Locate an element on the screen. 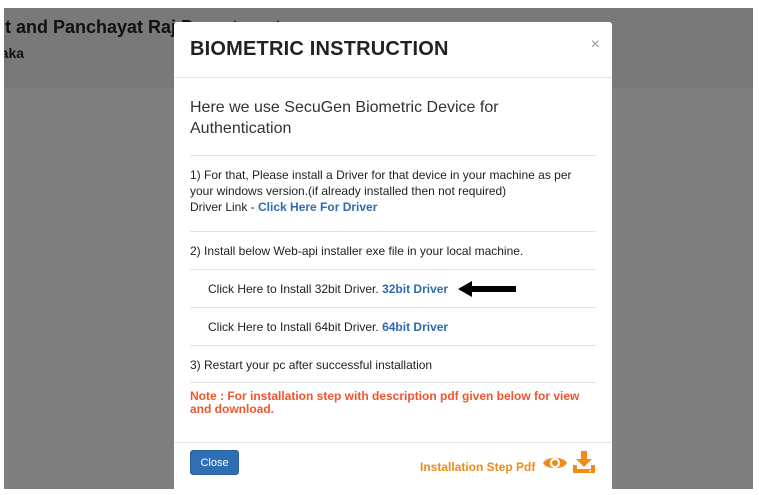 The height and width of the screenshot is (495, 759). close-button: Close is located at coordinates (214, 462).